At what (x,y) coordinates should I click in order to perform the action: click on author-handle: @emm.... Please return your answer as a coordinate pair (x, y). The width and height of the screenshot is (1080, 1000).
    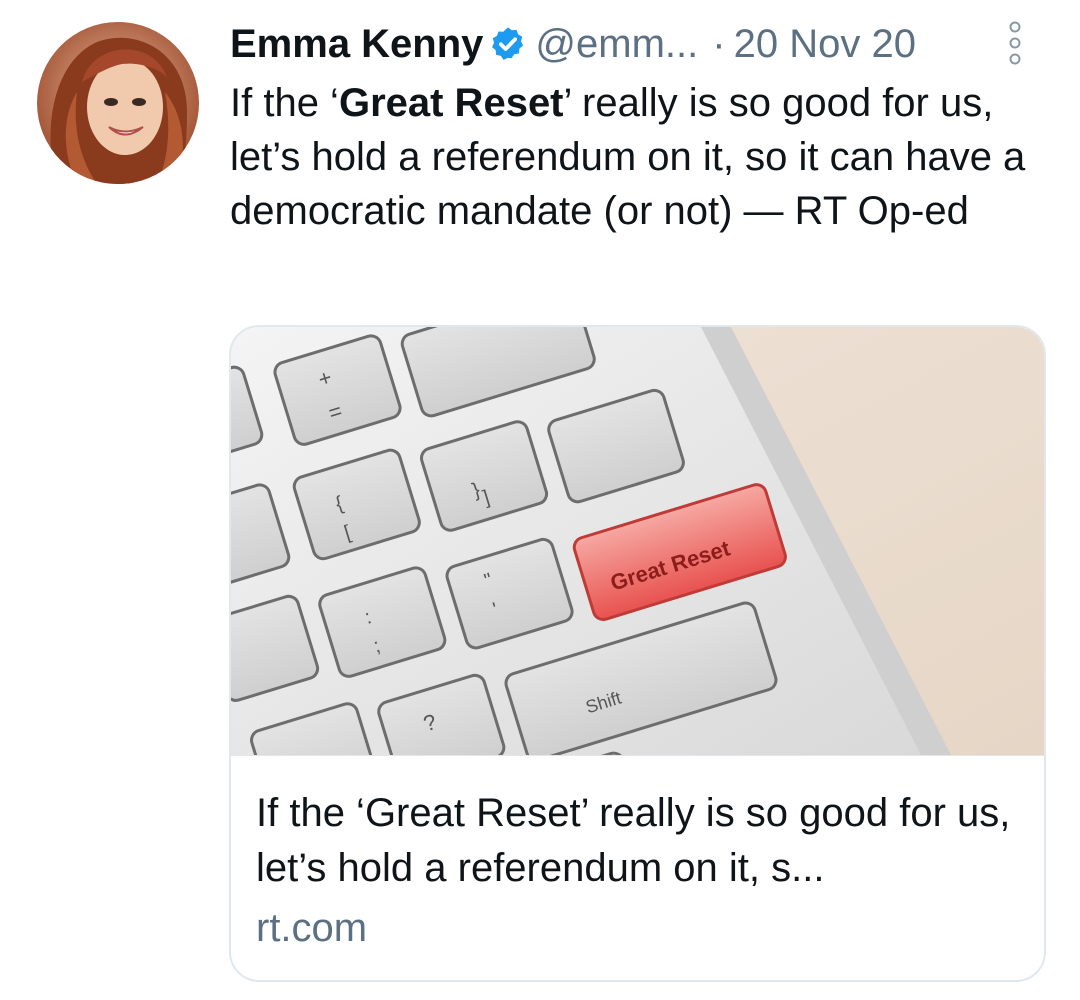
    Looking at the image, I should click on (616, 44).